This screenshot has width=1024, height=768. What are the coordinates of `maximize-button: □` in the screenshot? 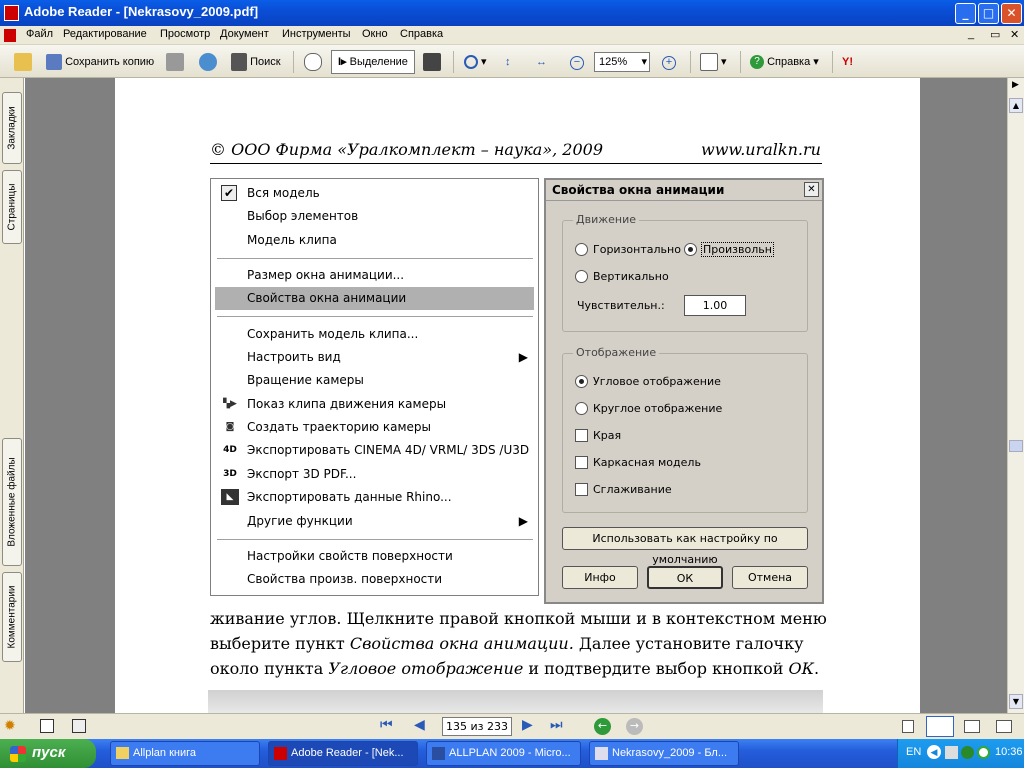 It's located at (988, 13).